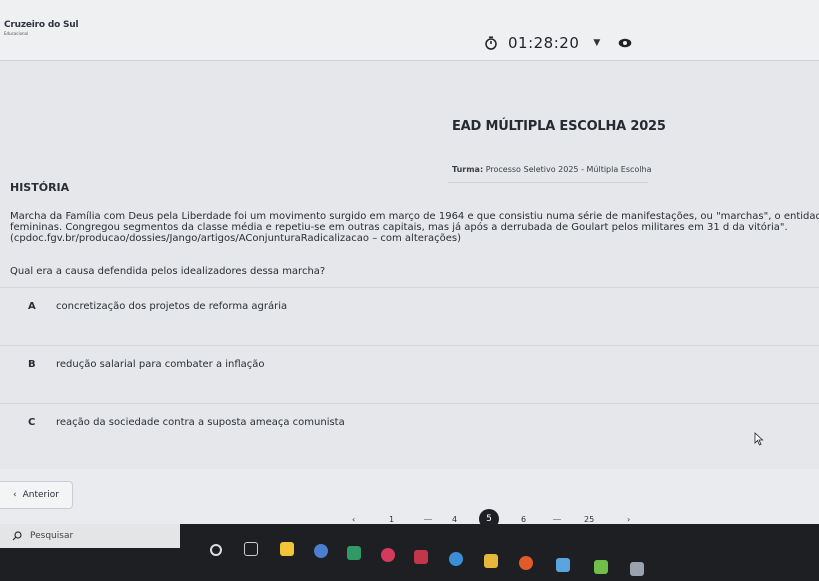 The height and width of the screenshot is (581, 819). What do you see at coordinates (16, 33) in the screenshot?
I see `brand-sub: Educacional` at bounding box center [16, 33].